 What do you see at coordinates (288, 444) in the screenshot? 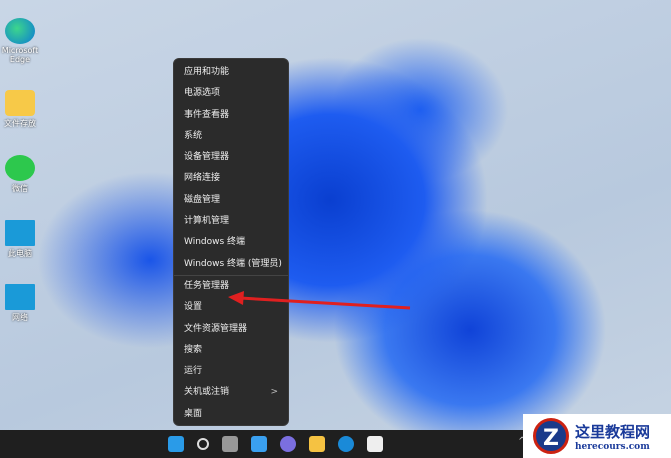
I see `chat-icon` at bounding box center [288, 444].